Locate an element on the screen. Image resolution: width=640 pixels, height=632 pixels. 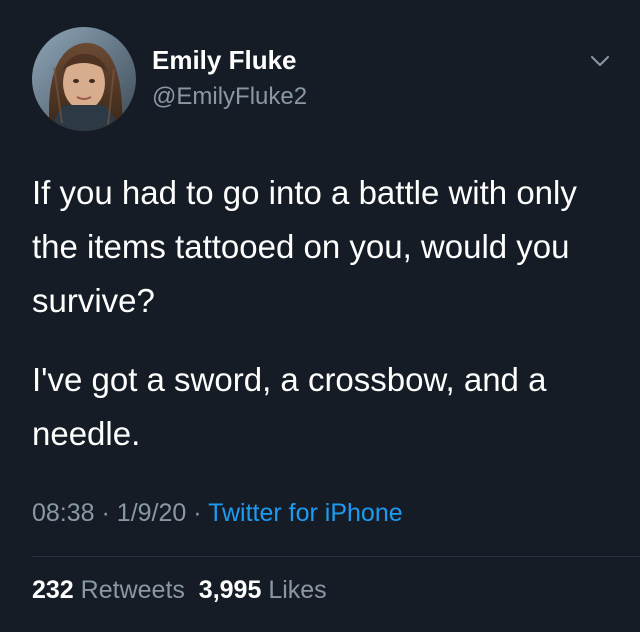
tweet-metadata: 08:38 · 1/9/20 · Twitter for iPhone is located at coordinates (217, 513).